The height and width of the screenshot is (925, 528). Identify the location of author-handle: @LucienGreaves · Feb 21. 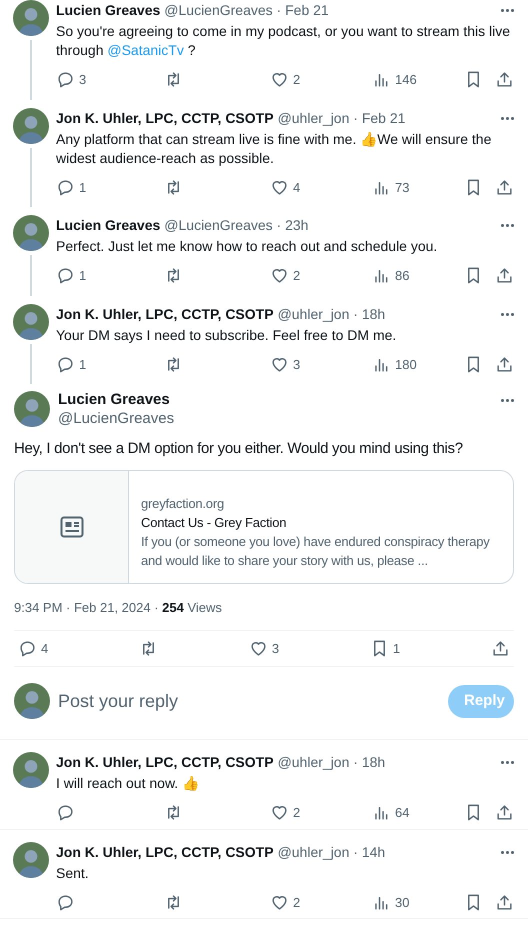
(246, 10).